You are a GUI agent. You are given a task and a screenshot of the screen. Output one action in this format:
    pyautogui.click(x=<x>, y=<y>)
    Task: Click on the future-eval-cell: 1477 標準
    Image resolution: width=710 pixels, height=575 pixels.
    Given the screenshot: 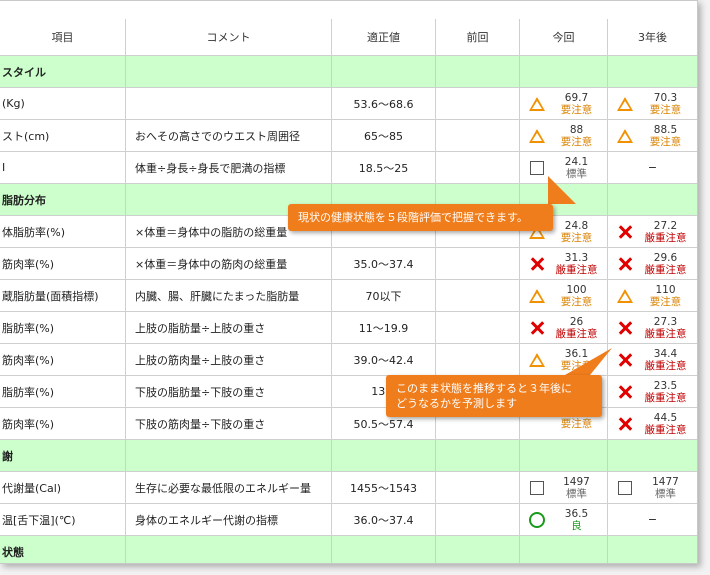 What is the action you would take?
    pyautogui.click(x=652, y=487)
    